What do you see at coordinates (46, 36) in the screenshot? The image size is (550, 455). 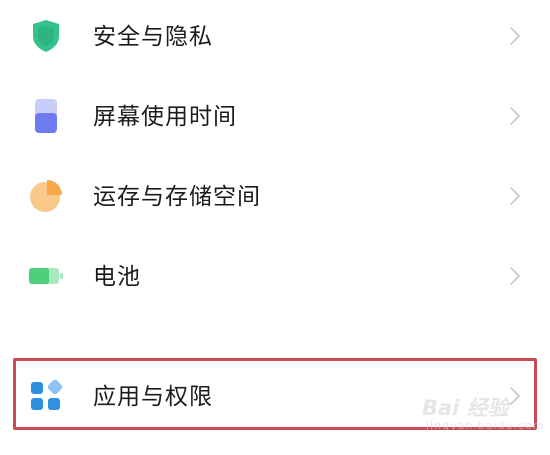 I see `shield-icon` at bounding box center [46, 36].